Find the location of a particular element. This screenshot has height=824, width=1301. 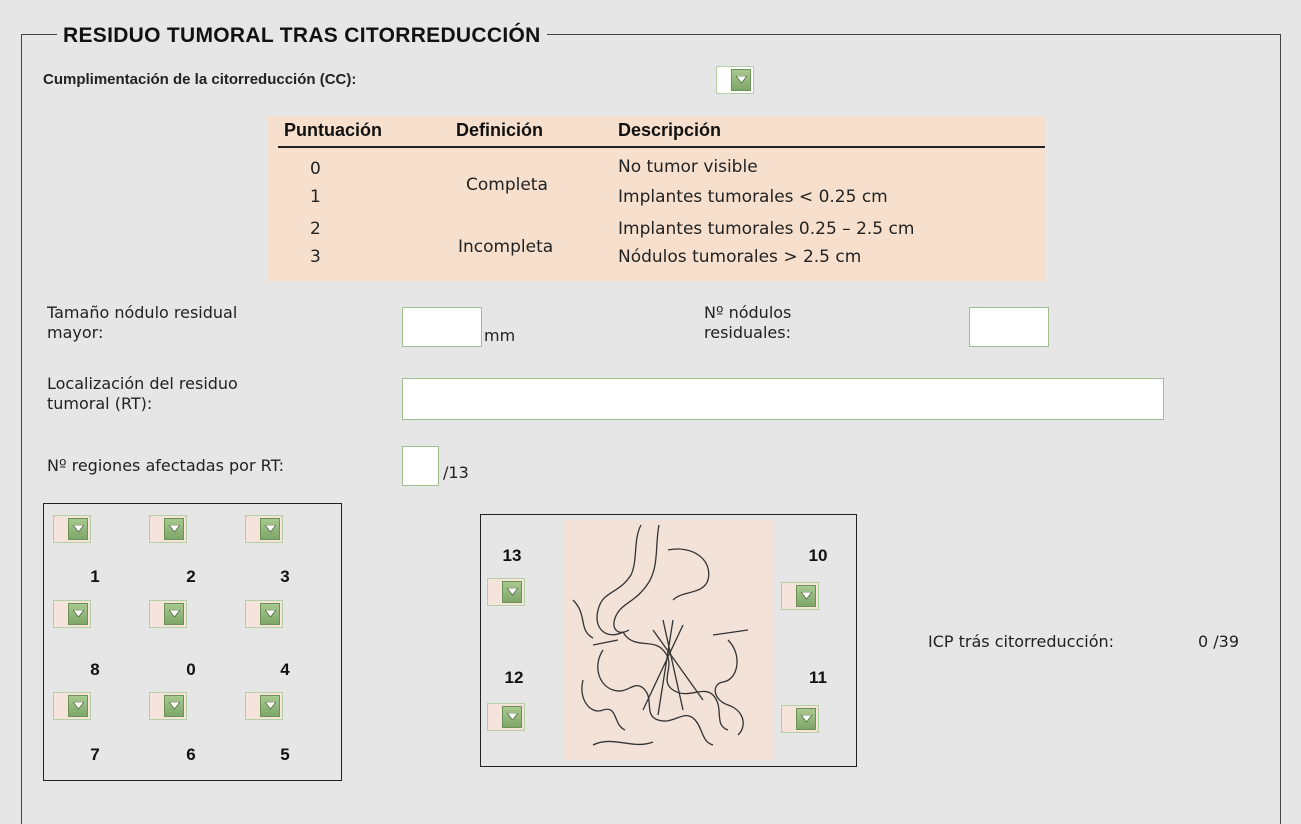

score-0: 0 is located at coordinates (315, 169).